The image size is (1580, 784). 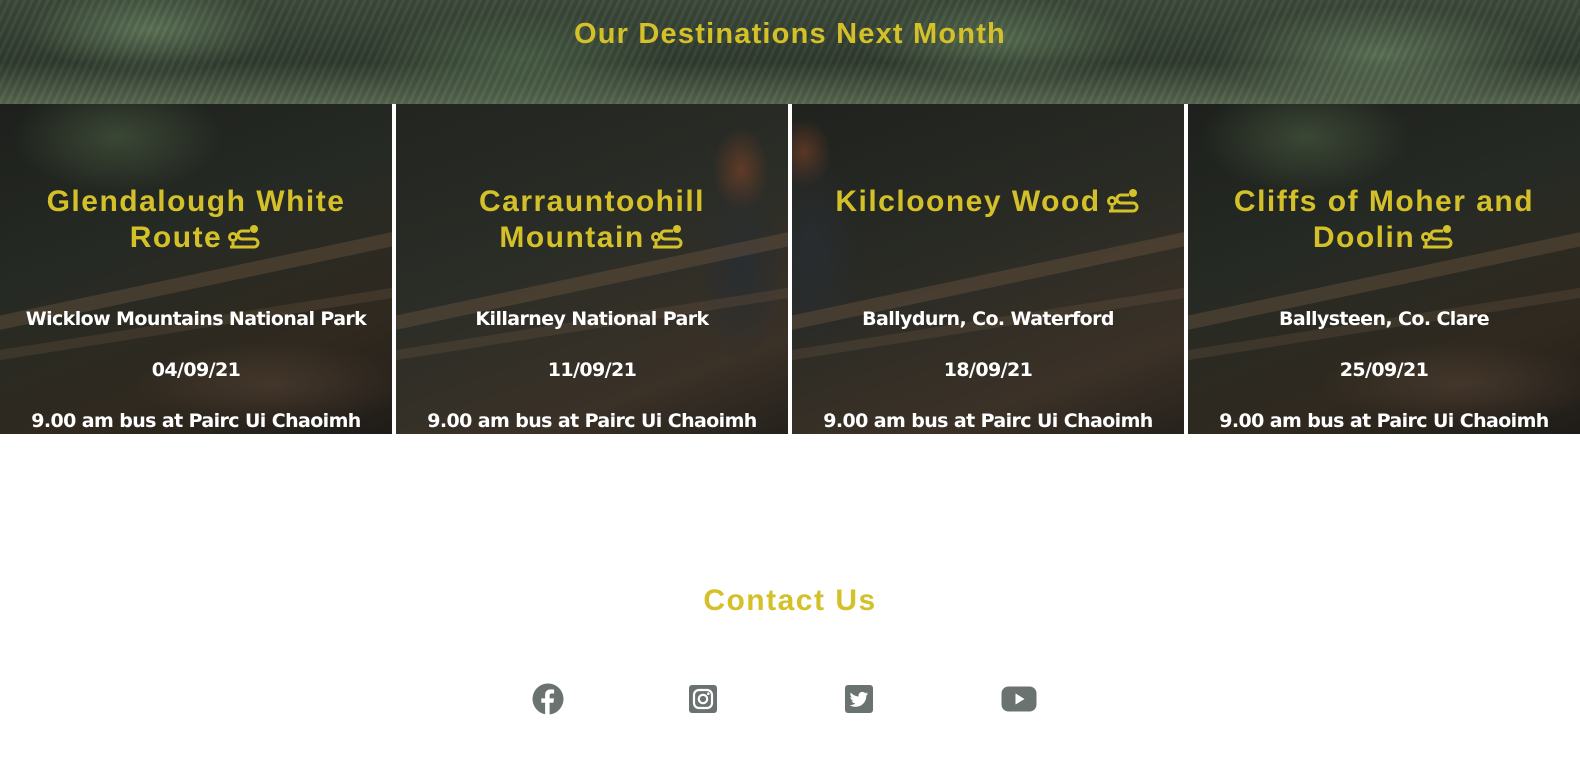 What do you see at coordinates (790, 34) in the screenshot?
I see `section-title: Our Destinations Next Month` at bounding box center [790, 34].